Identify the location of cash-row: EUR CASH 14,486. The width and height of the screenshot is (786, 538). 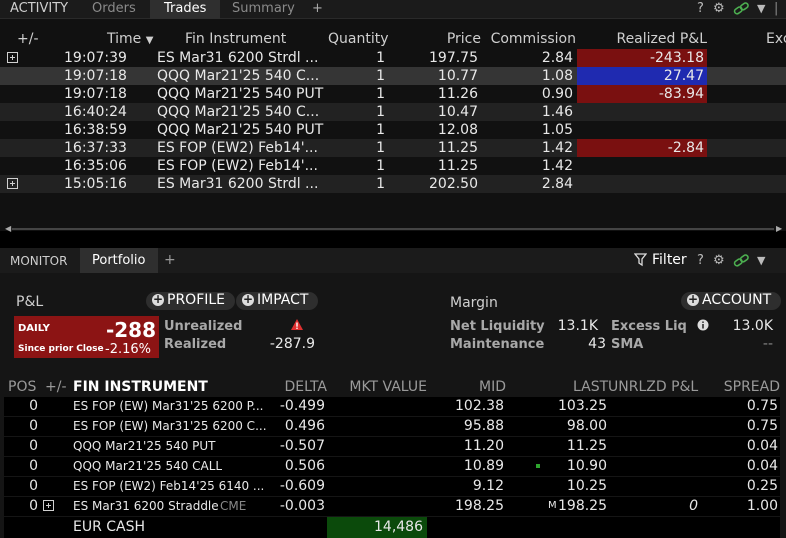
(393, 527).